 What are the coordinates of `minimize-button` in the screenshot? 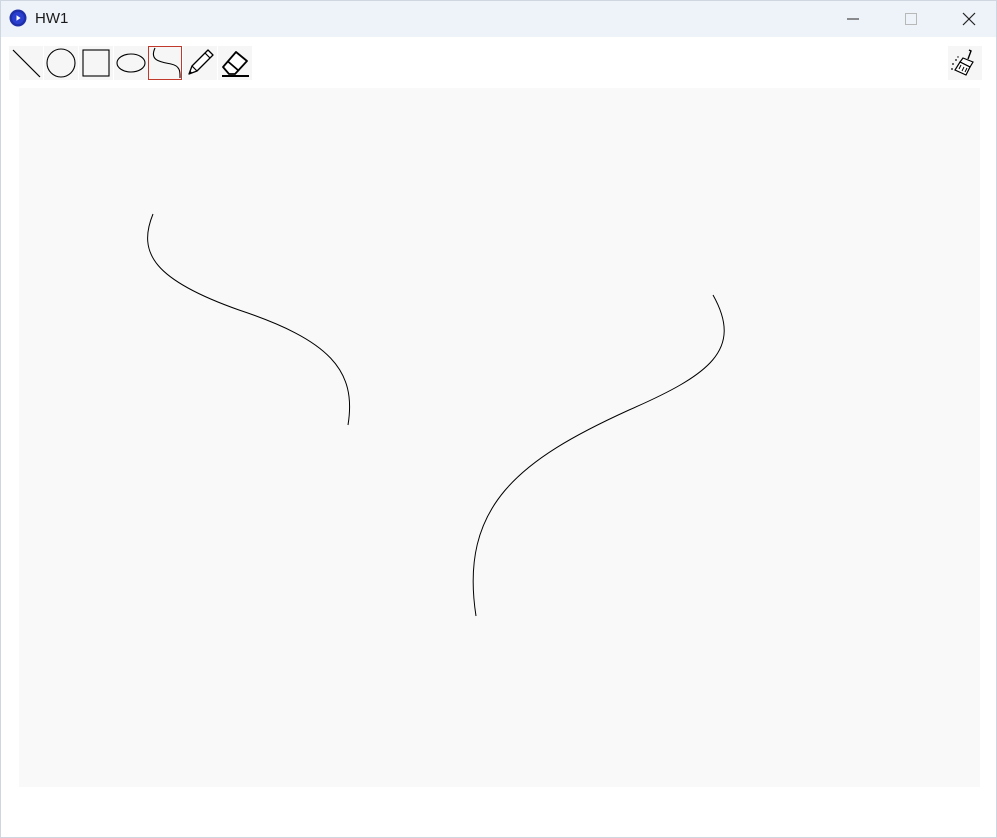 It's located at (853, 19).